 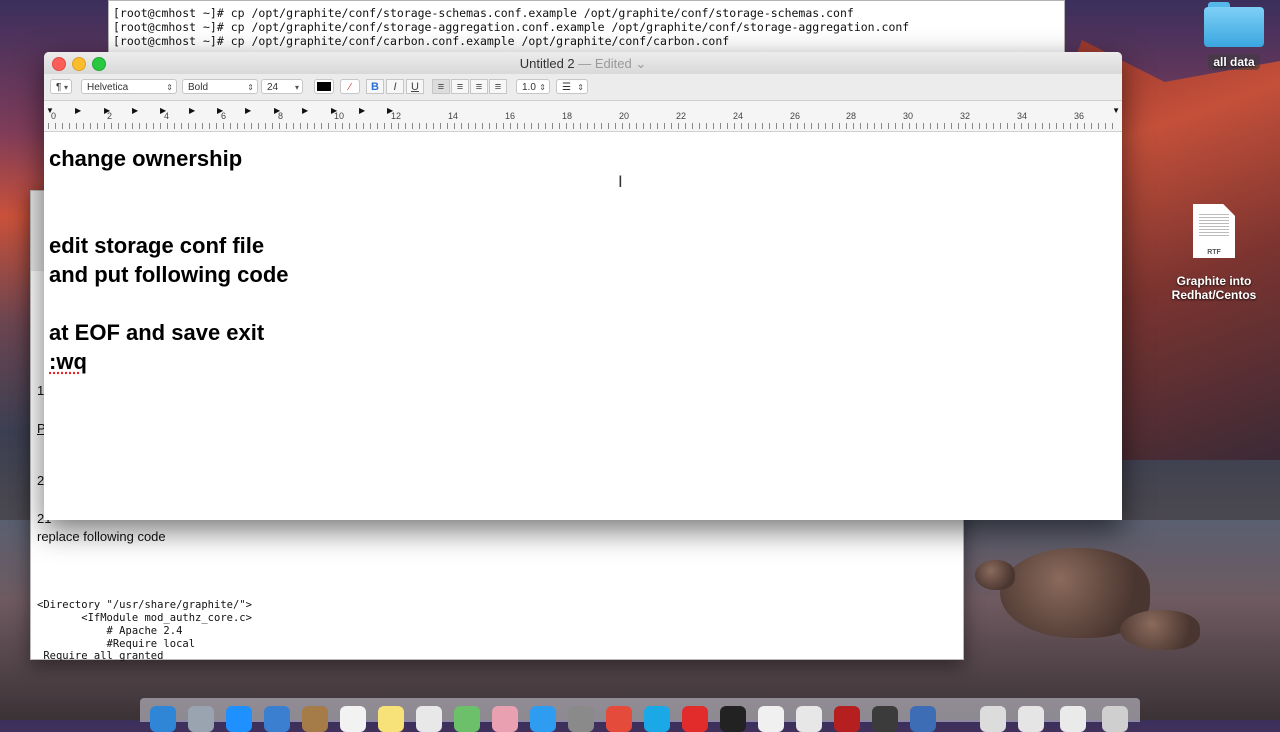 I want to click on acrobat-icon, so click(x=847, y=719).